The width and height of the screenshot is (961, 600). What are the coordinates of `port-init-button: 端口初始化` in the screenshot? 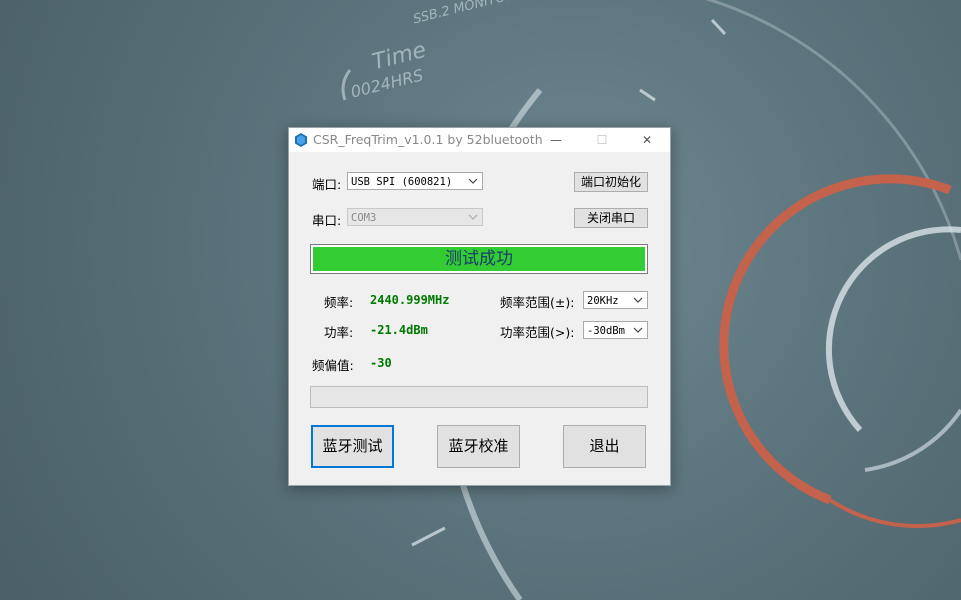 It's located at (611, 182).